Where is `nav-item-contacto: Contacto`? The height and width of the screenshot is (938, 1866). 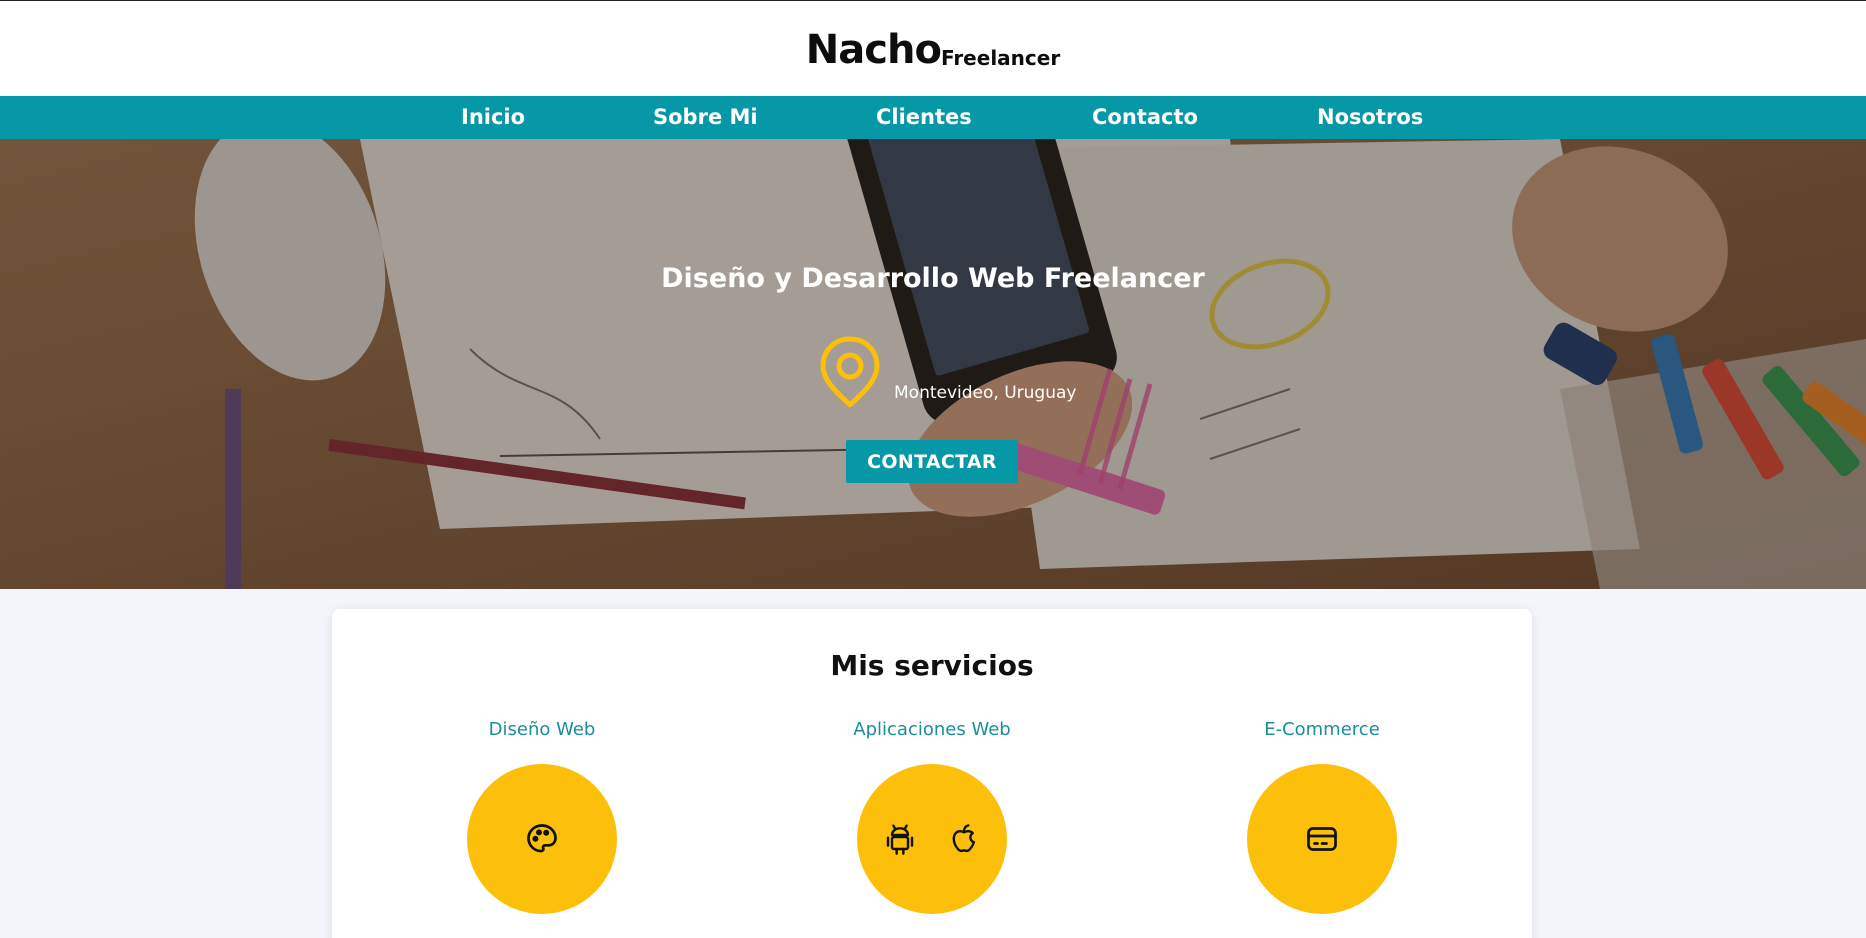
nav-item-contacto: Contacto is located at coordinates (1145, 117).